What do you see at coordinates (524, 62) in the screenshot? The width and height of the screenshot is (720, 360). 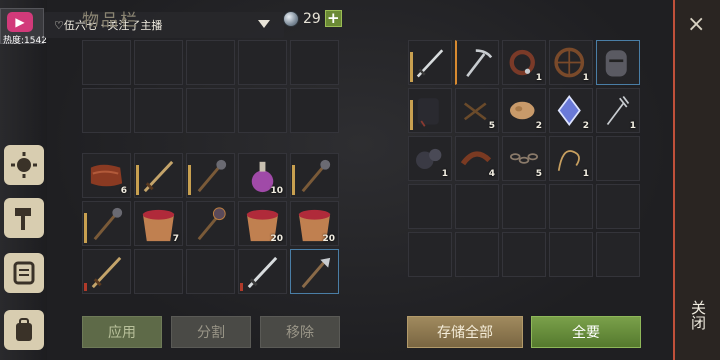 I see `slot-collar: 1` at bounding box center [524, 62].